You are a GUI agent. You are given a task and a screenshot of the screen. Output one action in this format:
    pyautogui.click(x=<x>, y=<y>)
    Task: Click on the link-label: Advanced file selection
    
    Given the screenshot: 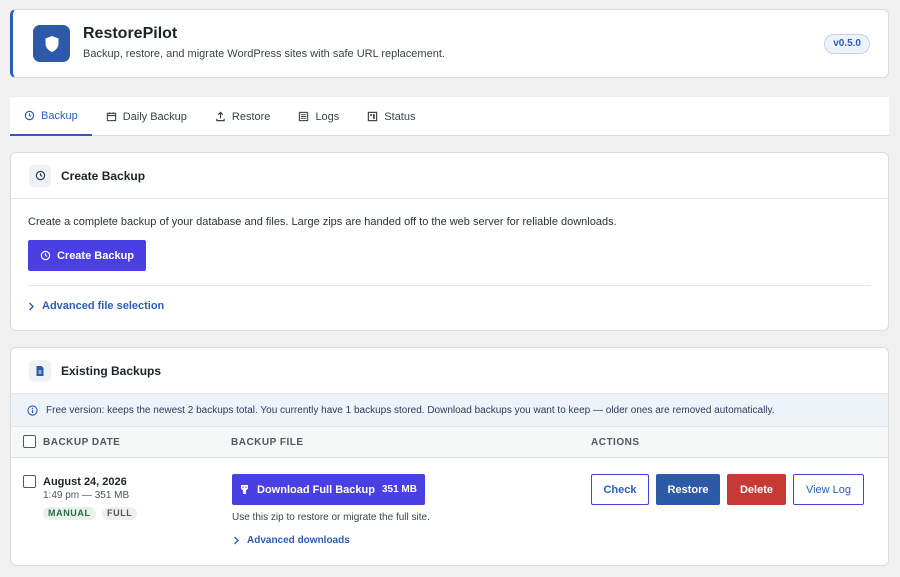 What is the action you would take?
    pyautogui.click(x=103, y=306)
    